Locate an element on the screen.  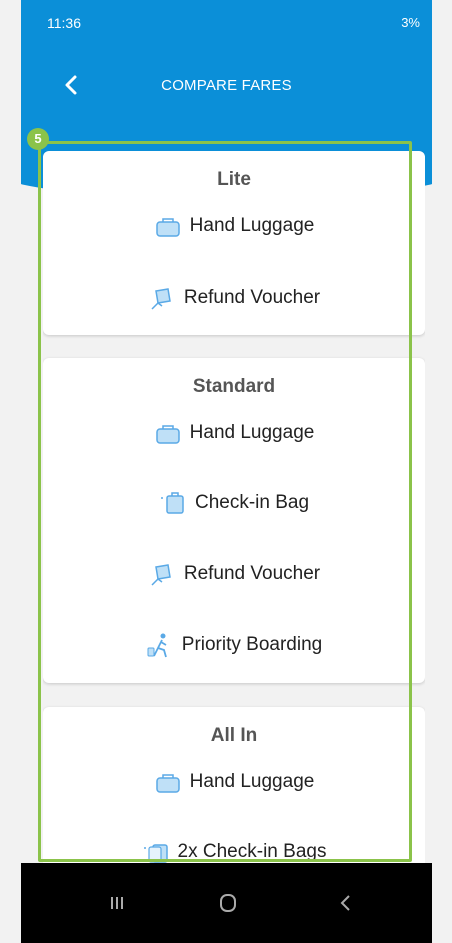
back-icon is located at coordinates (345, 903).